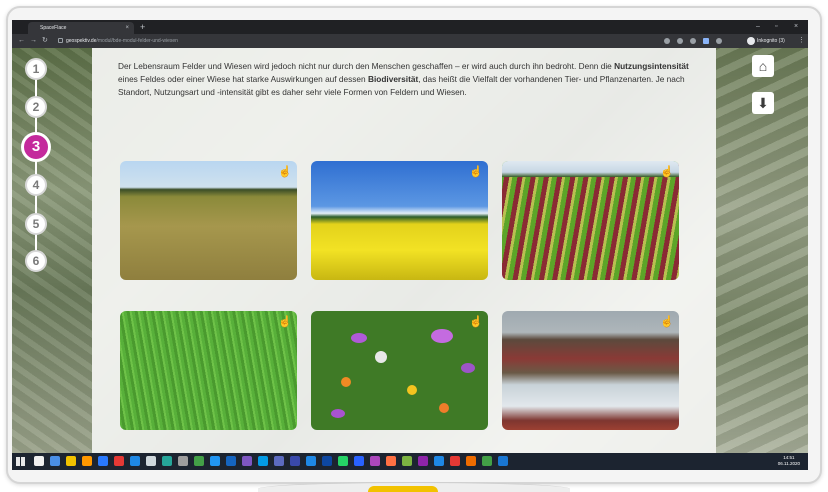 Image resolution: width=828 pixels, height=492 pixels. I want to click on windows-start-icon, so click(20, 461).